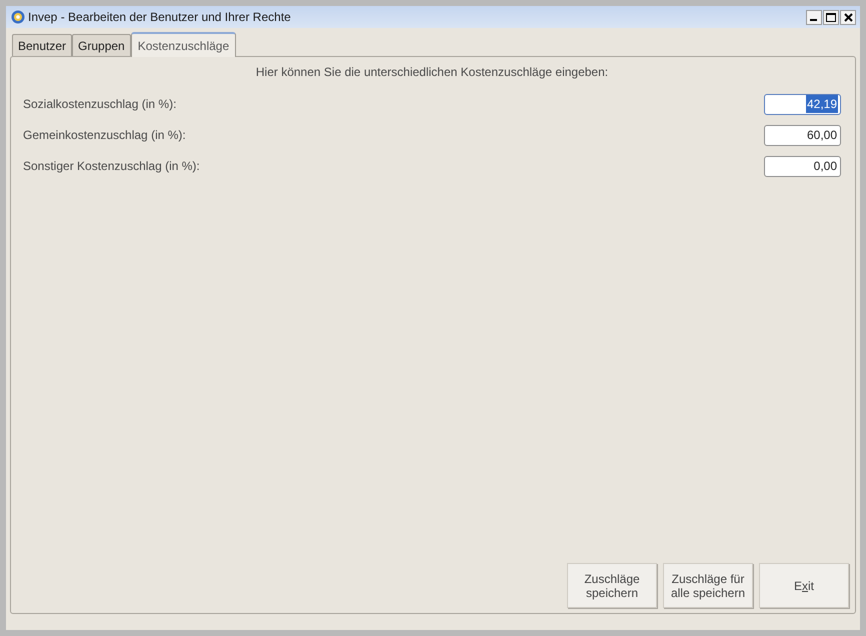 The height and width of the screenshot is (636, 866). I want to click on field-label: Gemeinkostenzuschlag (in %):, so click(104, 135).